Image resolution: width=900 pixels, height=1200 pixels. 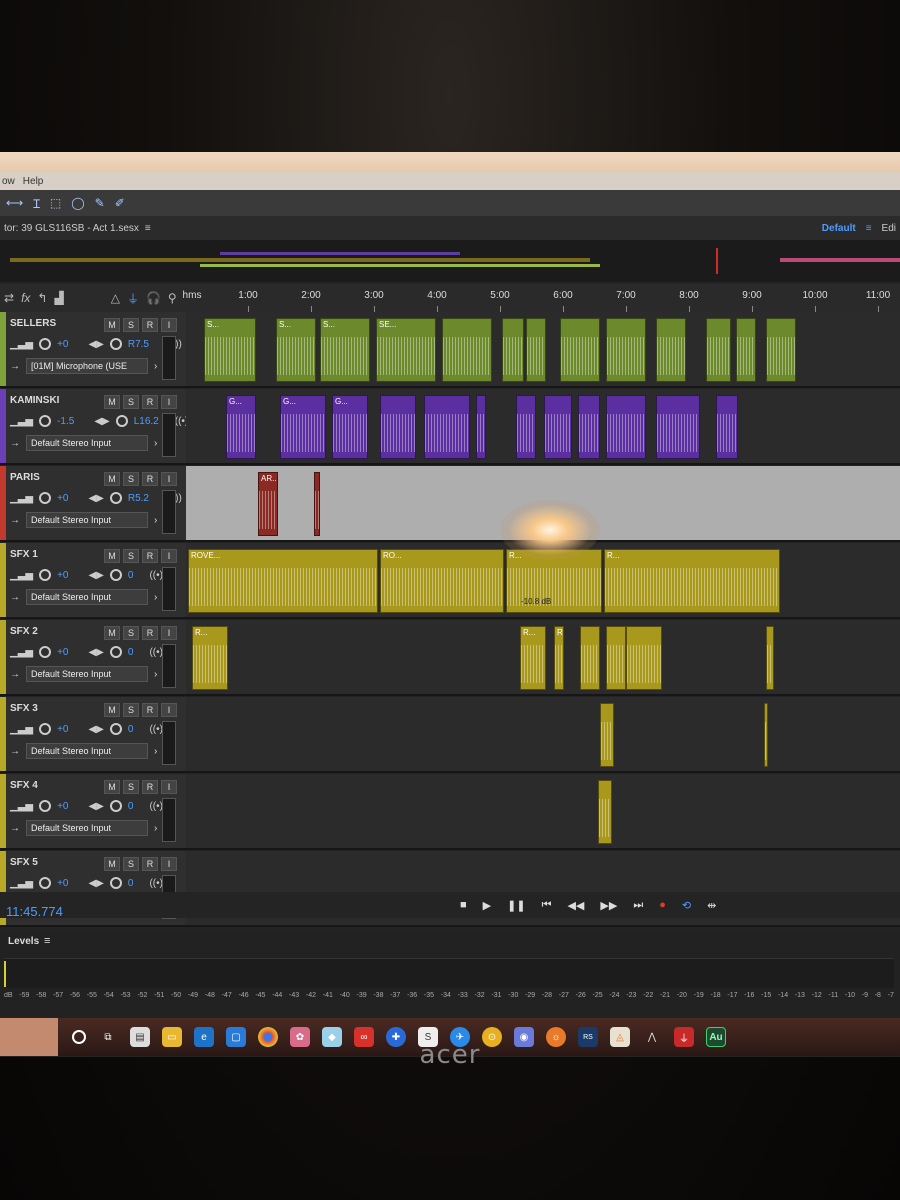 What do you see at coordinates (24, 631) in the screenshot?
I see `track-name: SFX 2` at bounding box center [24, 631].